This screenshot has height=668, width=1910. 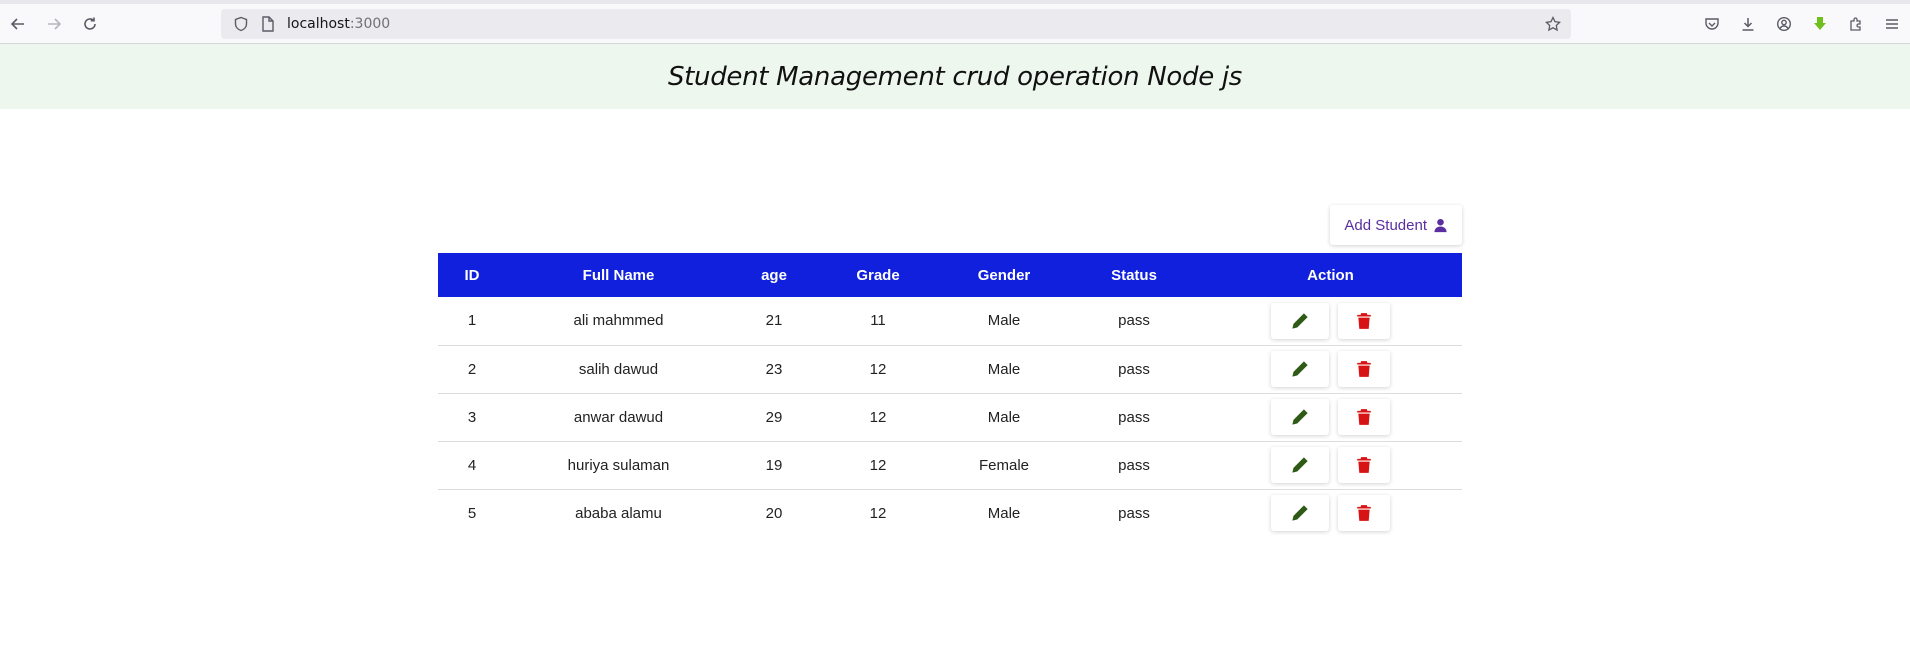 I want to click on browser-toolbar: localhost:3000, so click(x=955, y=22).